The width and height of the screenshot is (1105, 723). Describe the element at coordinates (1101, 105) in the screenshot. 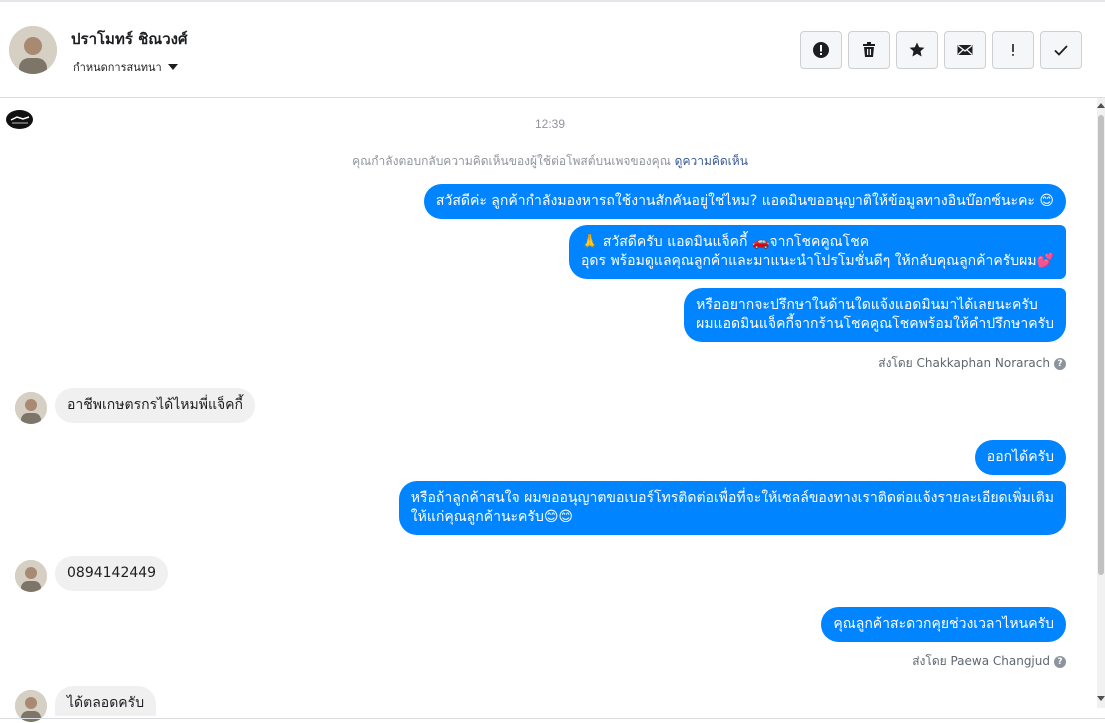

I see `scroll-up-arrow-icon` at that location.